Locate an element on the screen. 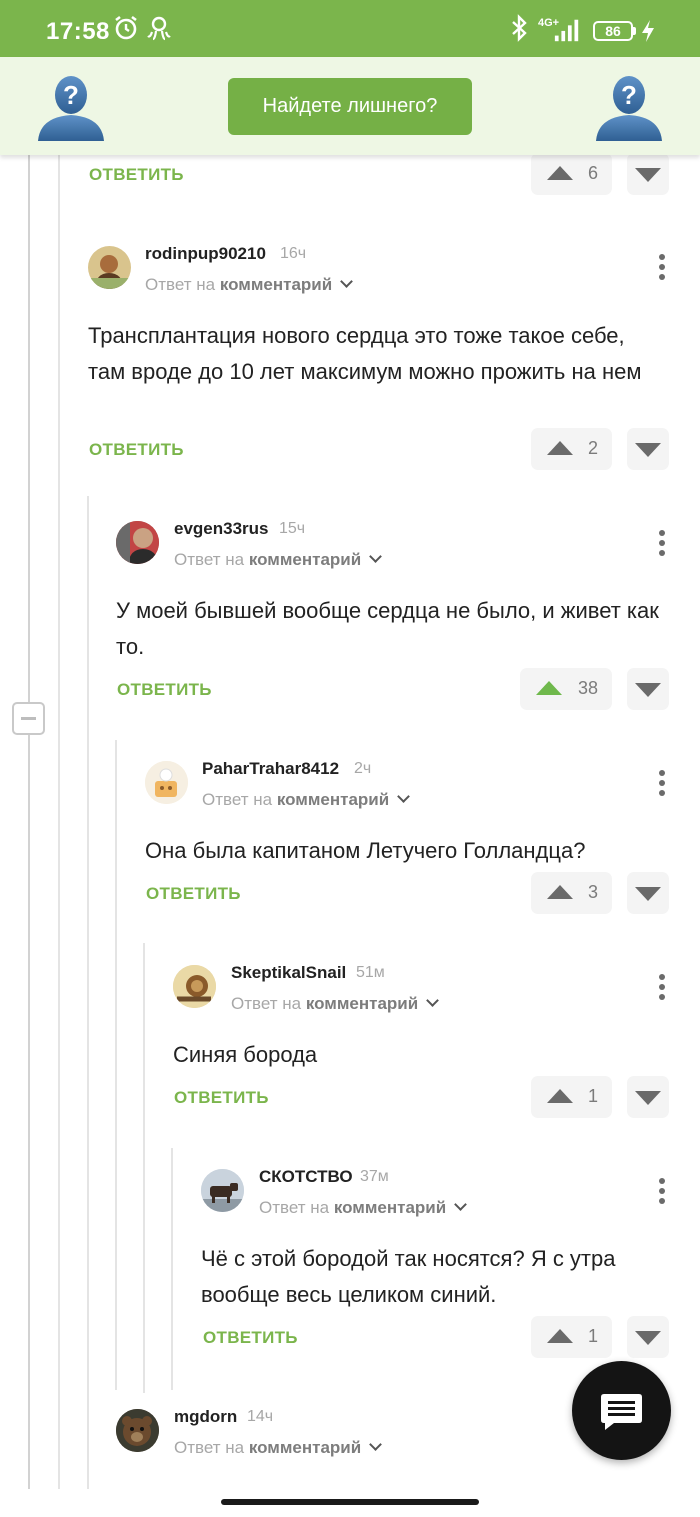  vote-count: 3 is located at coordinates (592, 892).